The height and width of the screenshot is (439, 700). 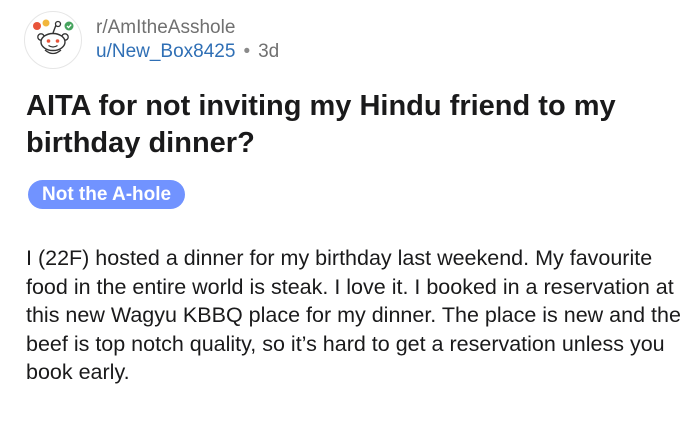 I want to click on post-age: 3d, so click(x=269, y=51).